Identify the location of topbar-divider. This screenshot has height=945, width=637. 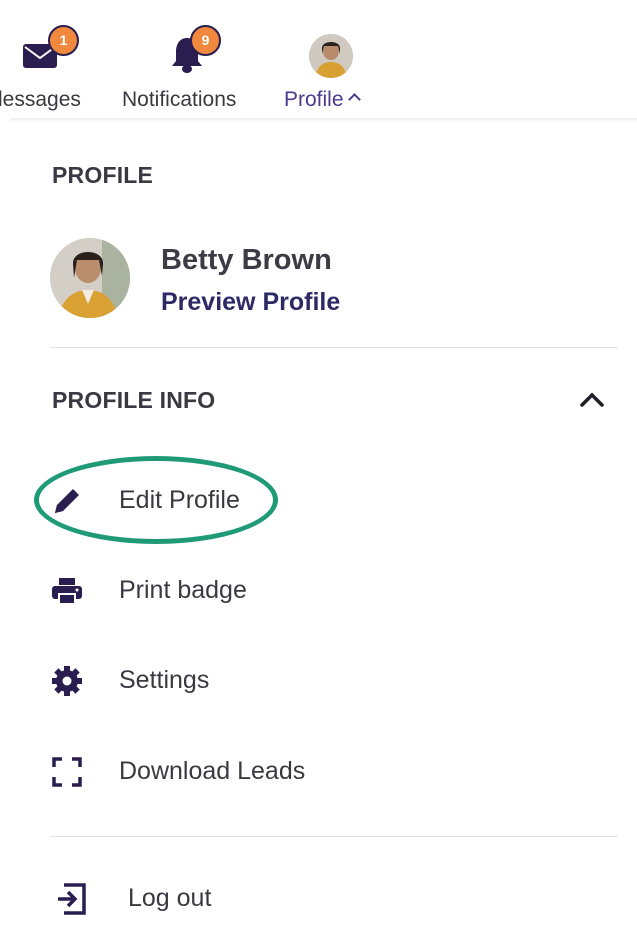
(323, 120).